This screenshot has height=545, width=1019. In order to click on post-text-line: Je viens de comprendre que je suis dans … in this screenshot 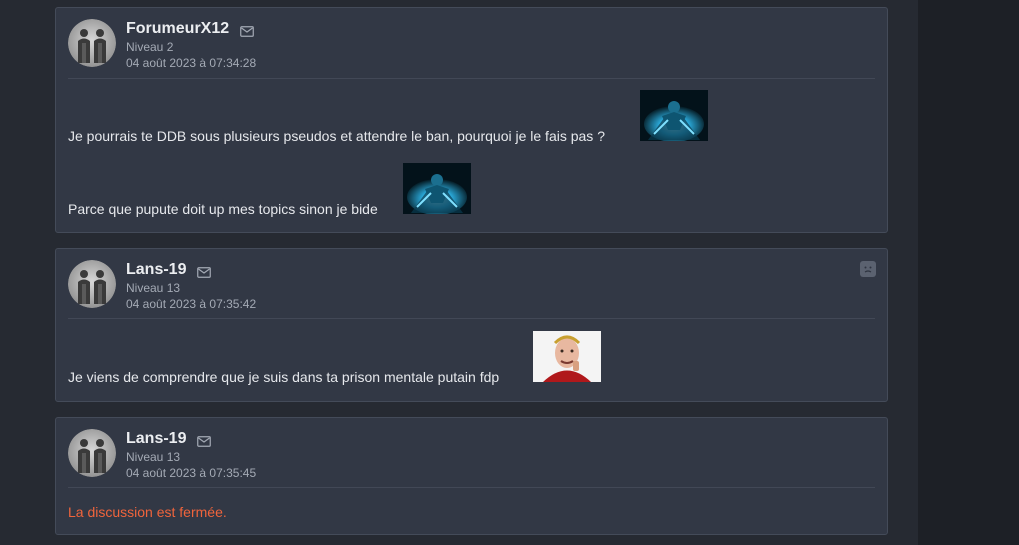, I will do `click(283, 377)`.